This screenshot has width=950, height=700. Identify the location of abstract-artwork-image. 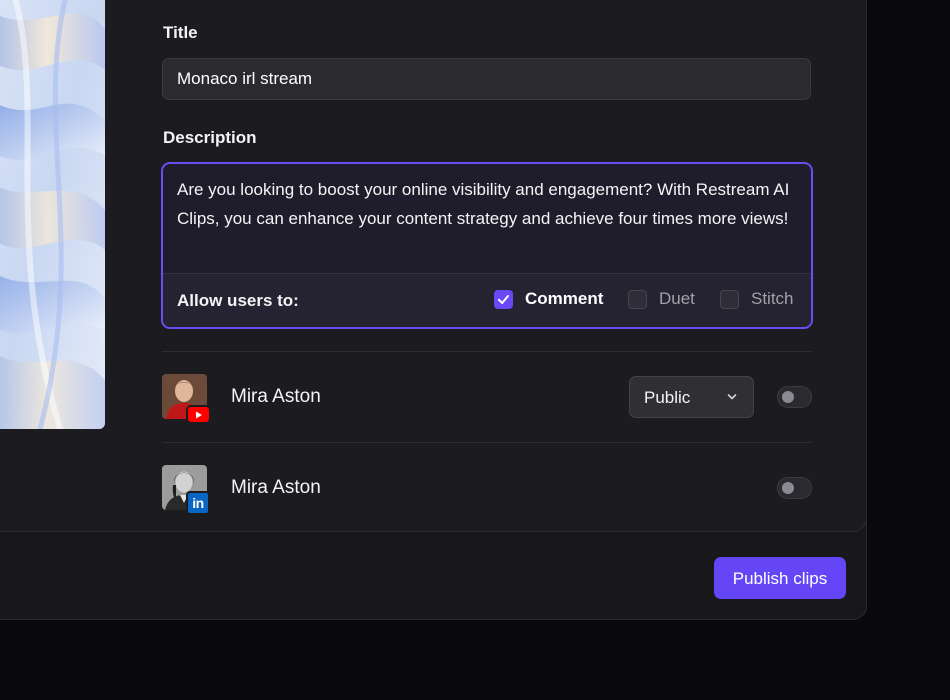
(52, 214).